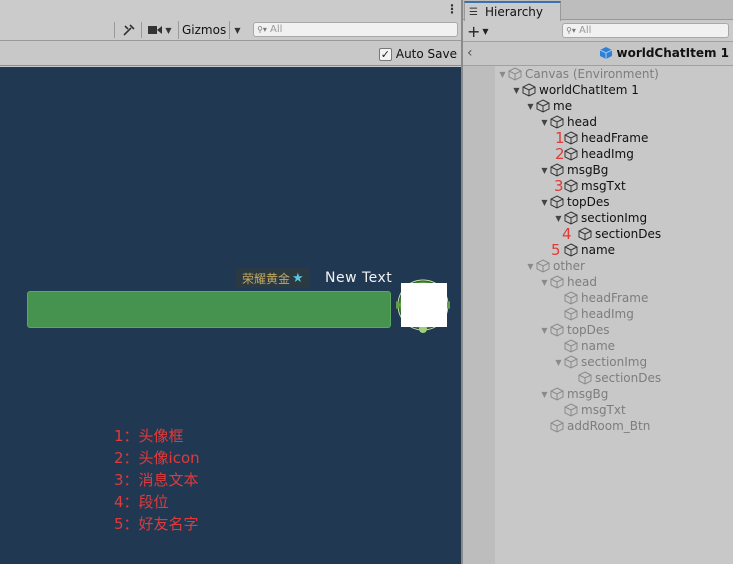 This screenshot has height=564, width=733. Describe the element at coordinates (645, 30) in the screenshot. I see `hierarchy-search-input: ⚲▾ All` at that location.